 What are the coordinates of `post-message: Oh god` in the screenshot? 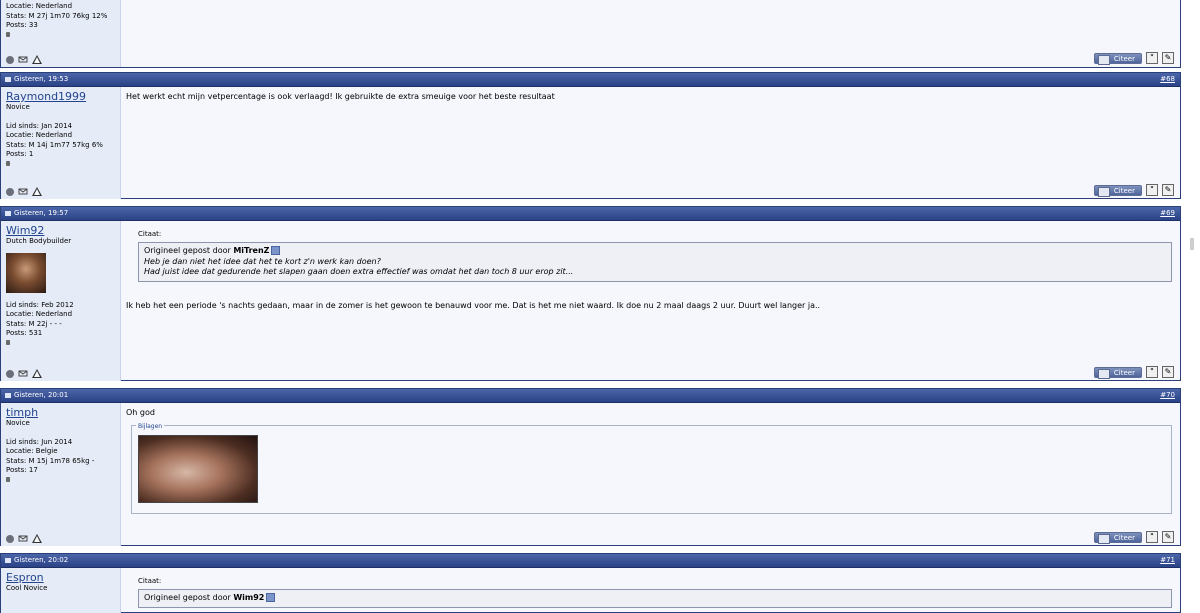 It's located at (140, 412).